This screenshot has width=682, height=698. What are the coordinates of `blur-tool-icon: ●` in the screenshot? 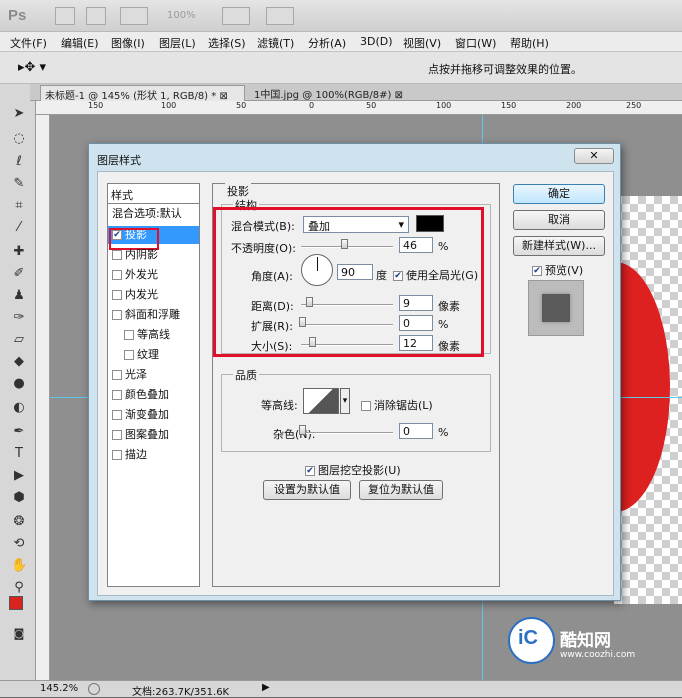 It's located at (19, 384).